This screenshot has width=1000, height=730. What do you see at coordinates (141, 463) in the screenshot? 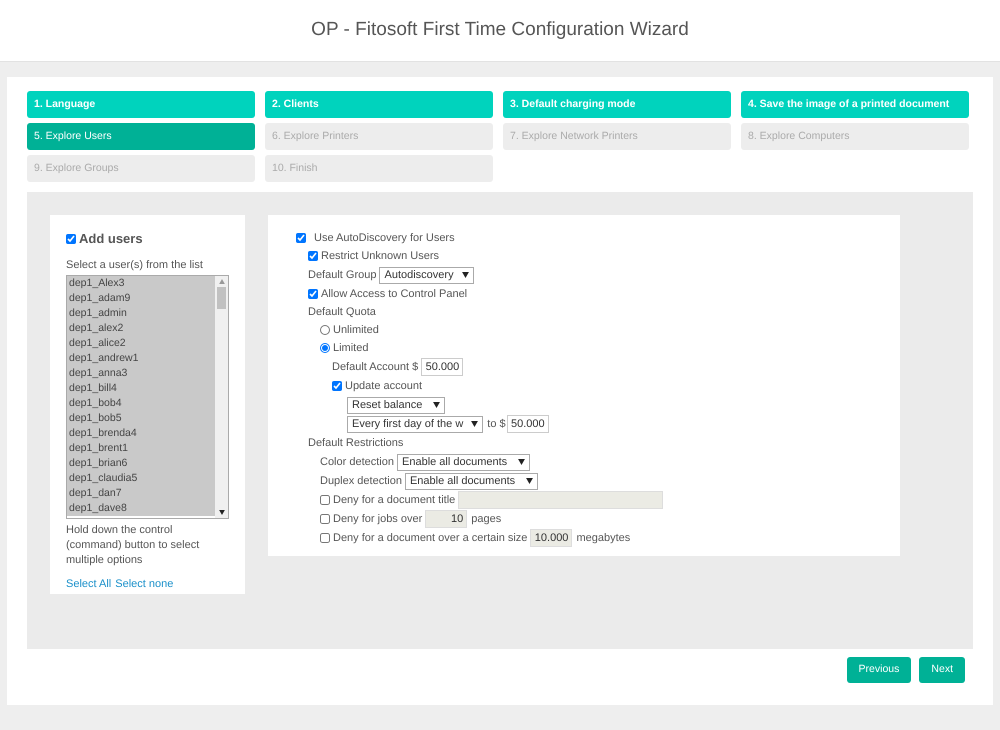
I see `user-list-item: dep1_brian6` at bounding box center [141, 463].